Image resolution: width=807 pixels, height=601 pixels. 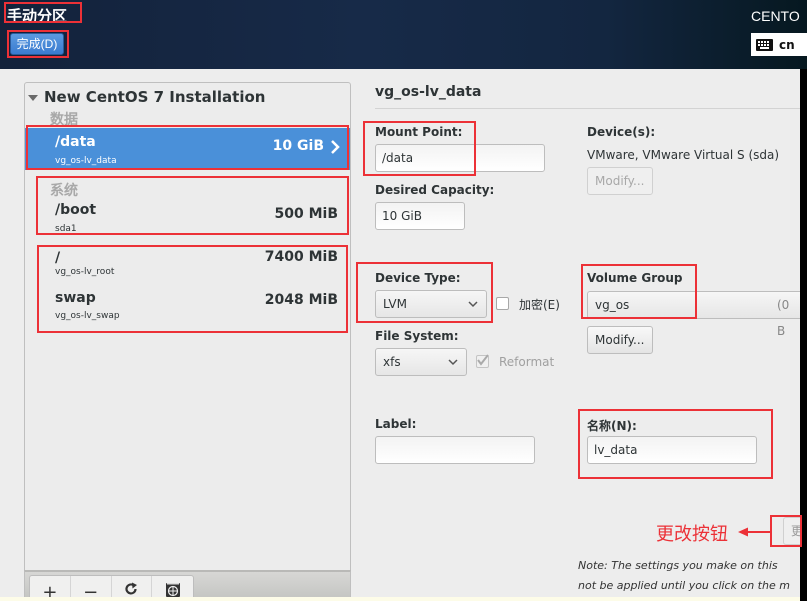 I want to click on selected-device-title: vg_os-lv_data, so click(x=428, y=92).